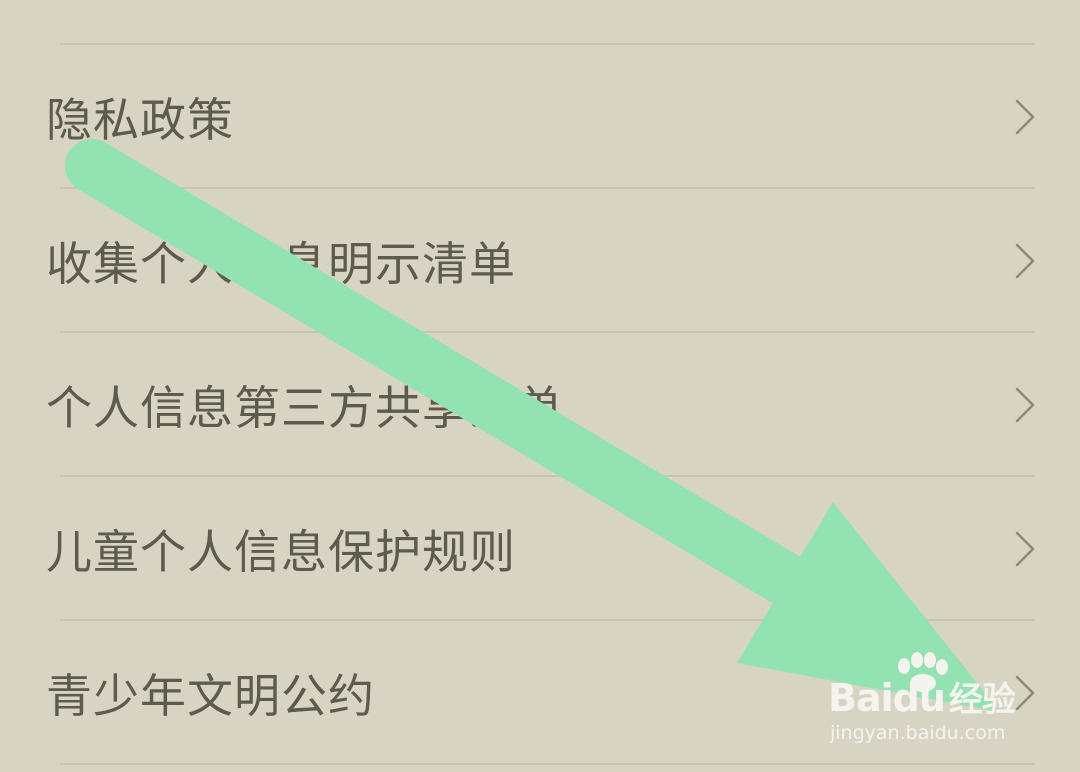 The image size is (1080, 772). What do you see at coordinates (304, 408) in the screenshot?
I see `menu-item-label: 个人信息第三方共享清单` at bounding box center [304, 408].